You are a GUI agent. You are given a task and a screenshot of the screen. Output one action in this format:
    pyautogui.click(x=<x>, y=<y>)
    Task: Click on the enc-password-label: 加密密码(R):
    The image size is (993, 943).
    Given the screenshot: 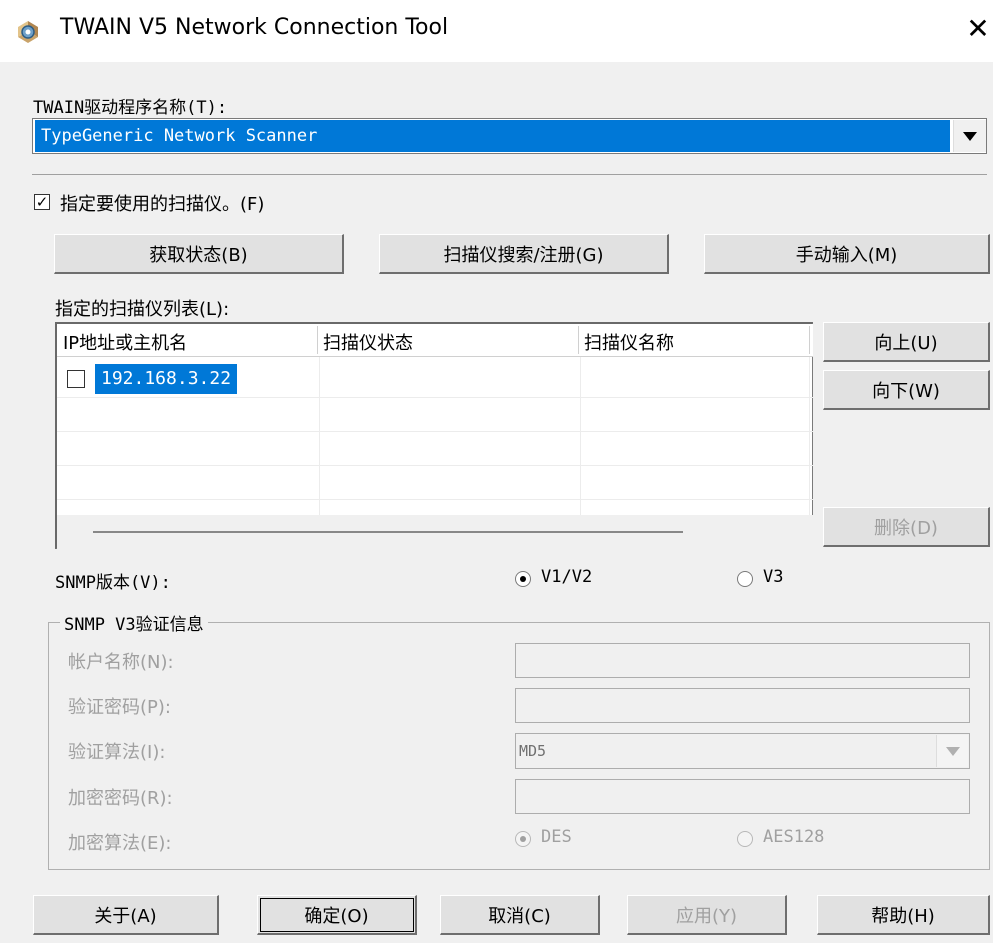 What is the action you would take?
    pyautogui.click(x=120, y=798)
    